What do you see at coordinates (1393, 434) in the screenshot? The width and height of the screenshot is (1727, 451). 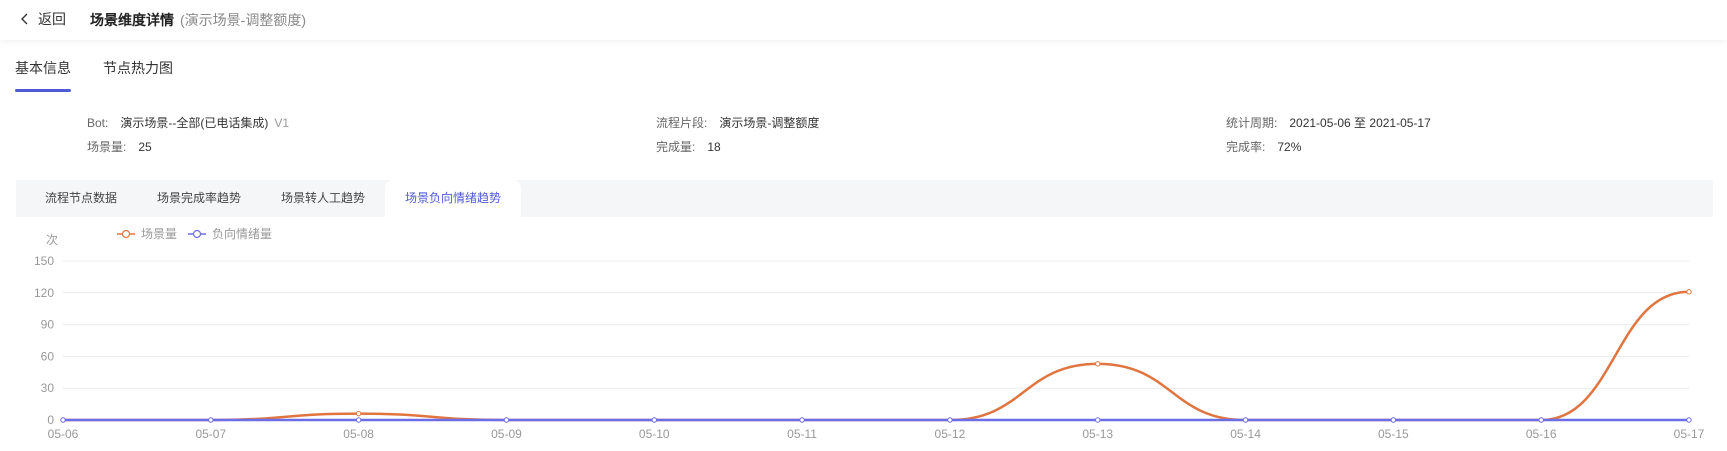 I see `x-tick-label: 05-15` at bounding box center [1393, 434].